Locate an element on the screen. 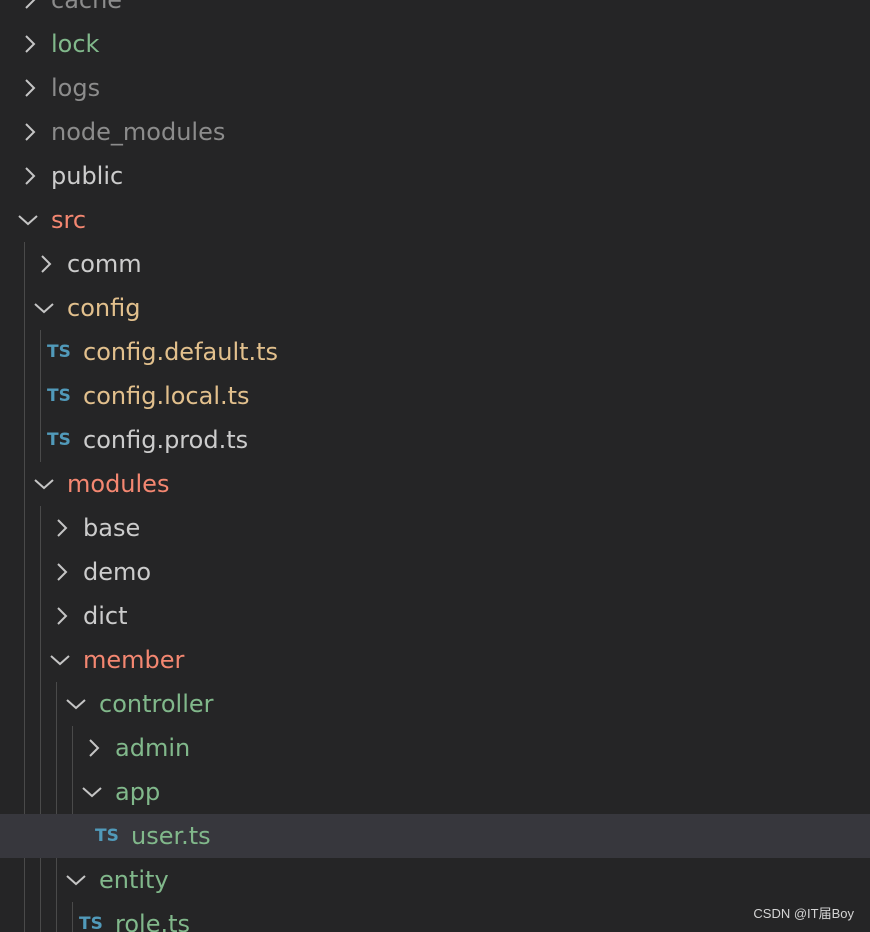  tree-item-label: controller is located at coordinates (156, 704).